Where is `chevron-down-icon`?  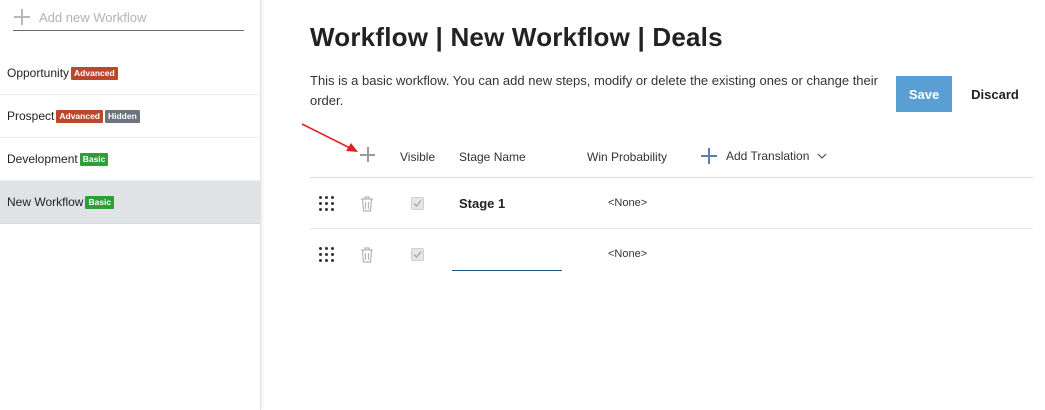
chevron-down-icon is located at coordinates (822, 156).